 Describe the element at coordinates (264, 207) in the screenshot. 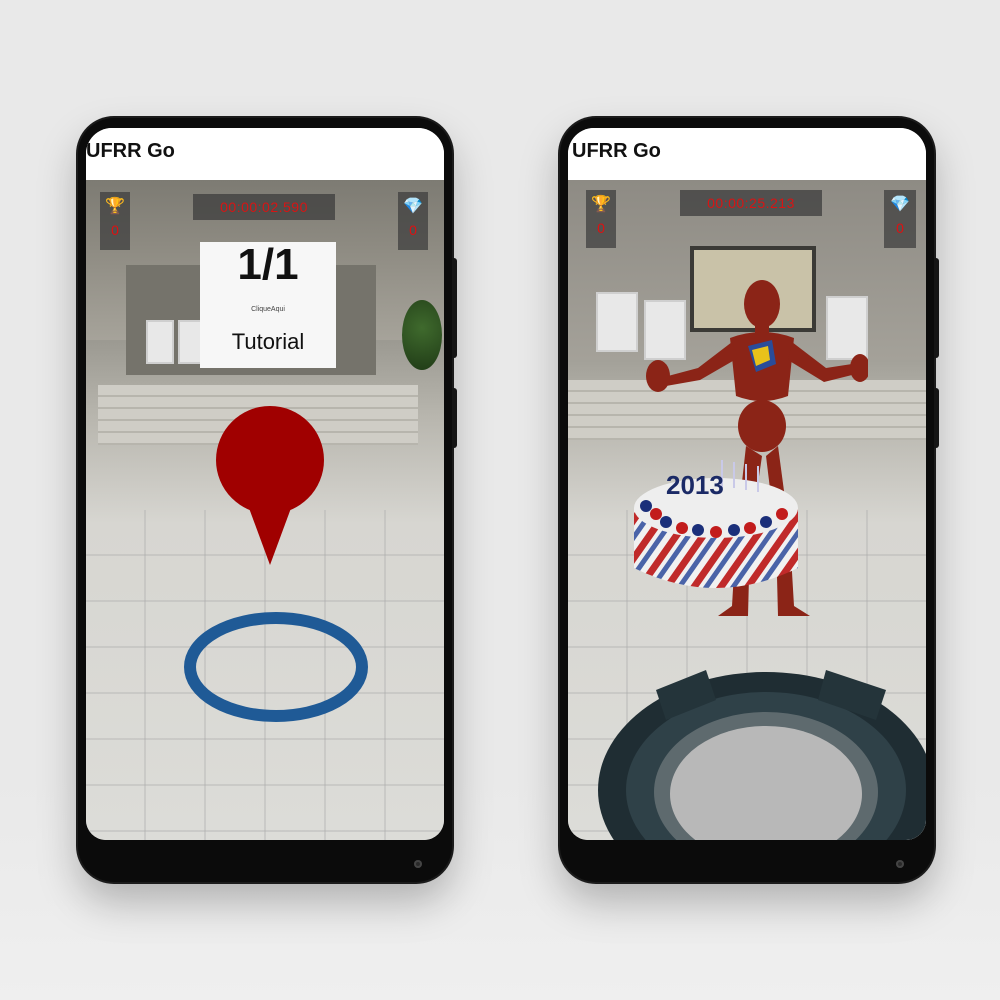

I see `timer: 00:00:02.590` at that location.